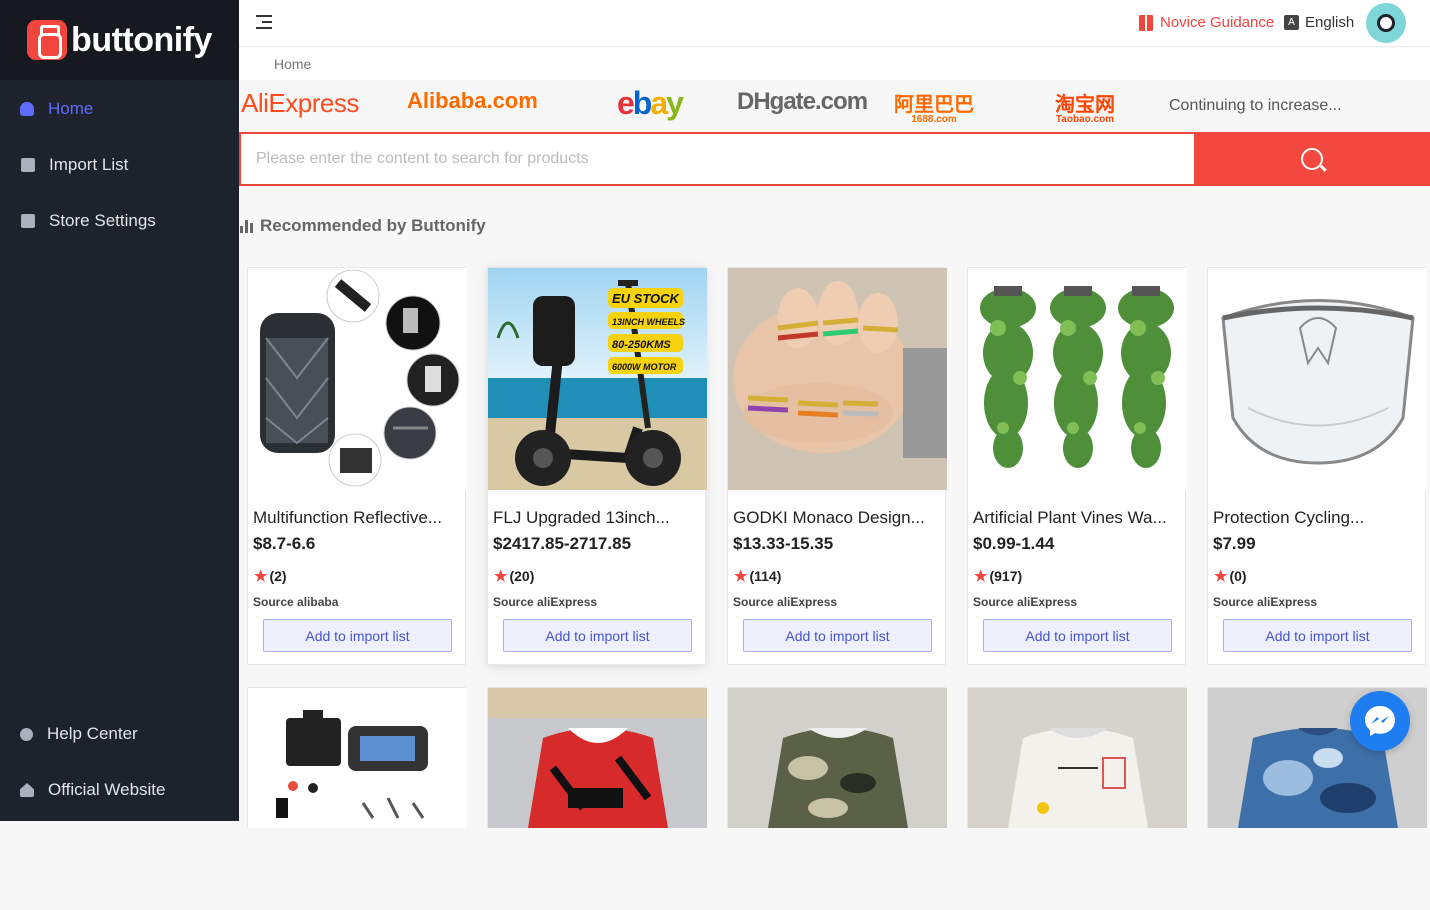  What do you see at coordinates (802, 102) in the screenshot?
I see `dhgate-logo: DHgate.com` at bounding box center [802, 102].